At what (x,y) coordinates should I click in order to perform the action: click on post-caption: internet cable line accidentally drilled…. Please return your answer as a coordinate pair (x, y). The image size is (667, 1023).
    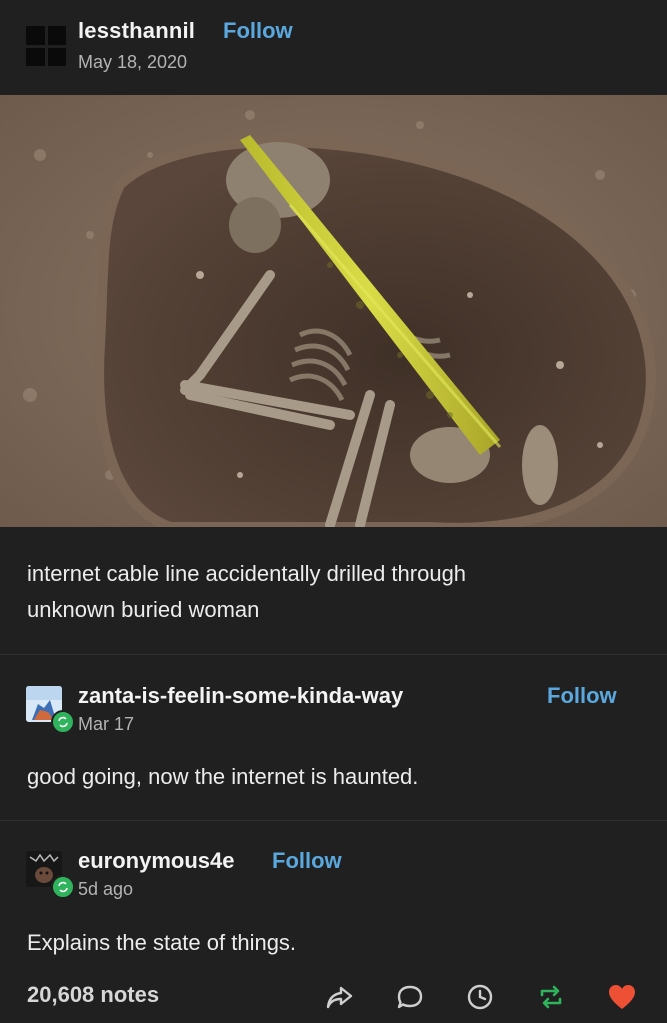
    Looking at the image, I should click on (332, 592).